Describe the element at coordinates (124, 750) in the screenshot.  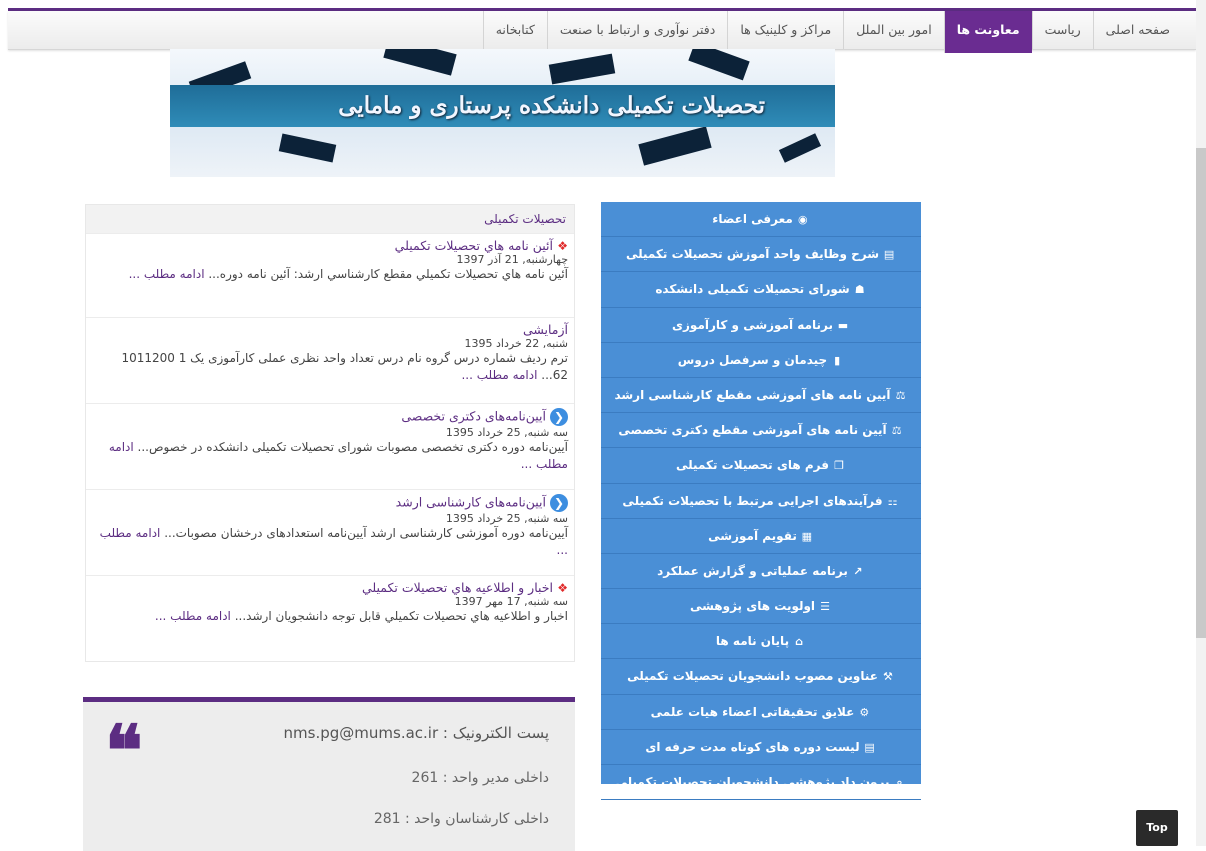
I see `quote-icon: ❝` at that location.